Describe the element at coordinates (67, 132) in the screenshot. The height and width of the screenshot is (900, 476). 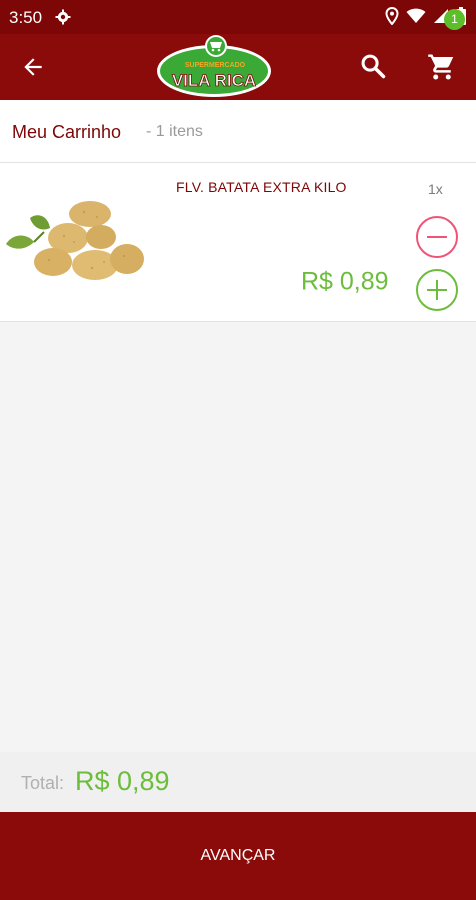
I see `cart-title: Meu Carrinho` at that location.